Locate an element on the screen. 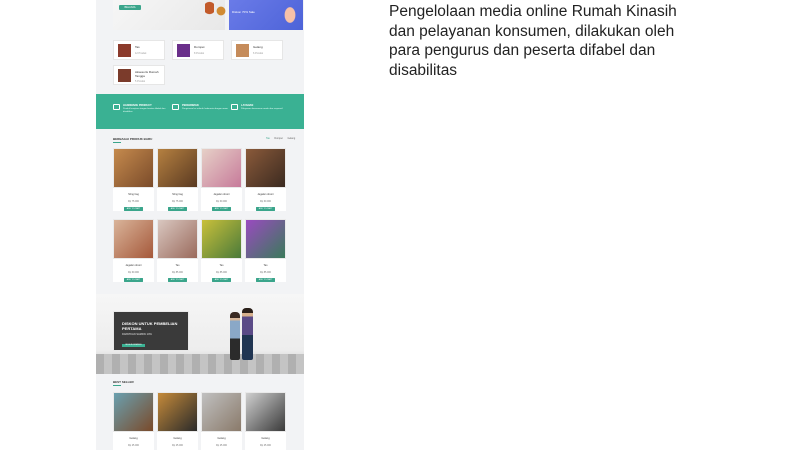  hero-left-banner: BELANJA is located at coordinates (169, 15).